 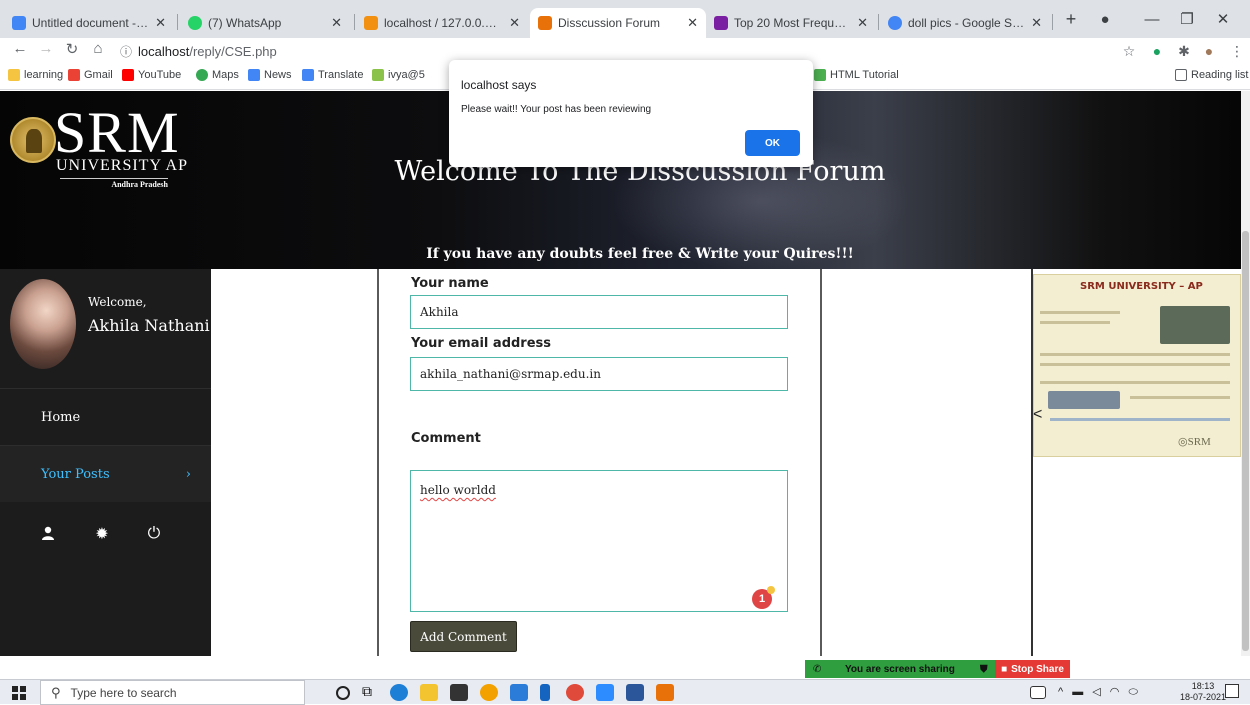 What do you see at coordinates (1203, 686) in the screenshot?
I see `clock-time: 18:13` at bounding box center [1203, 686].